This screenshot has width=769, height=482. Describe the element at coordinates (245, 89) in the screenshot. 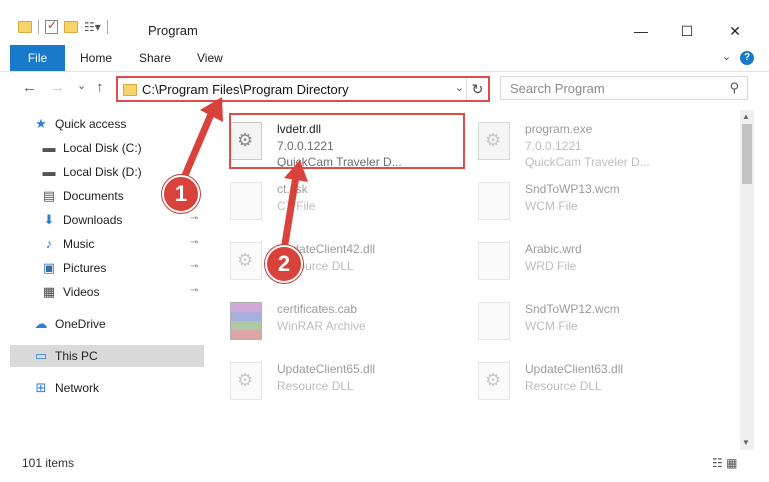

I see `address-path: C:\Program Files\Program Directory` at that location.